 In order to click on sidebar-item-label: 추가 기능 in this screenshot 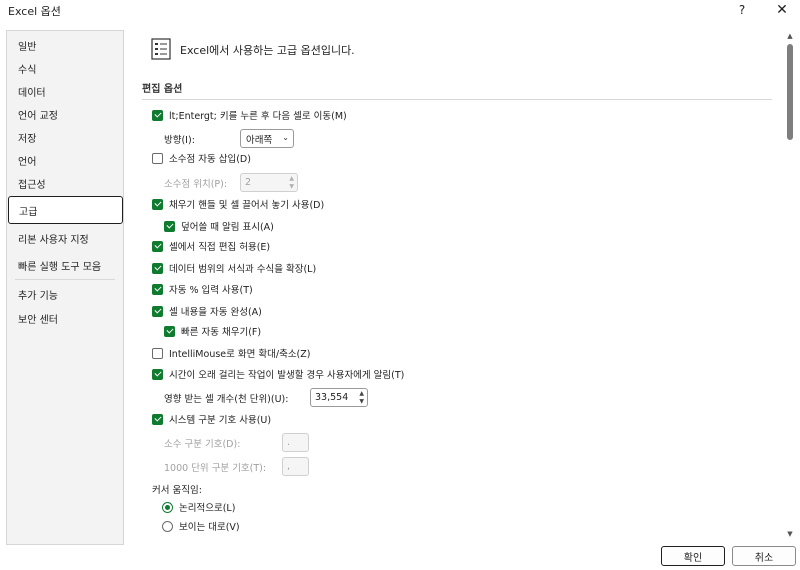, I will do `click(38, 296)`.